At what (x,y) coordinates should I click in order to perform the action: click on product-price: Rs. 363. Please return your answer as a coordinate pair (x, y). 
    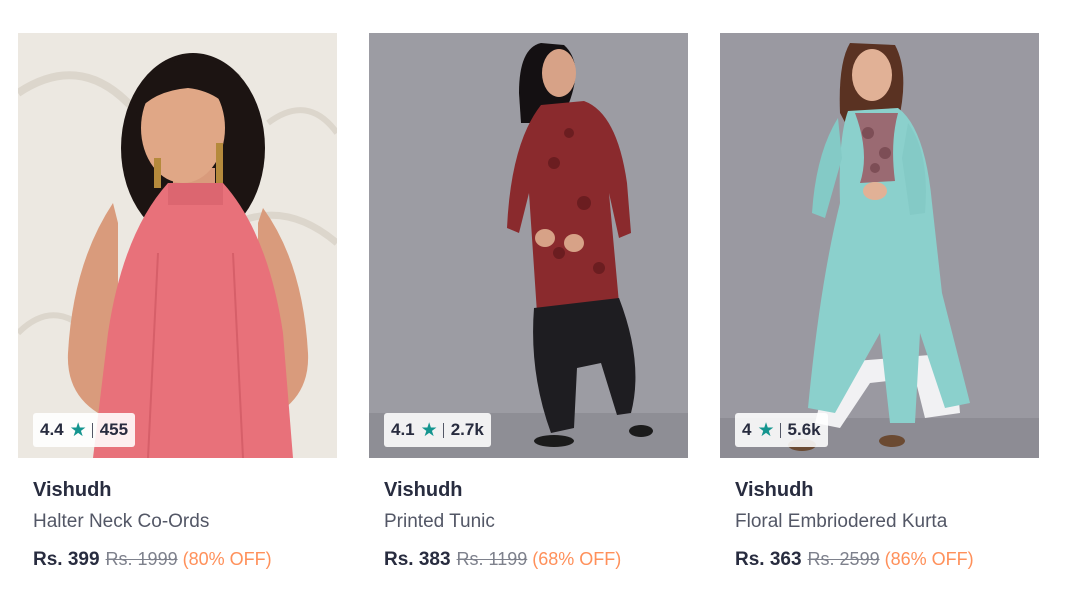
    Looking at the image, I should click on (768, 559).